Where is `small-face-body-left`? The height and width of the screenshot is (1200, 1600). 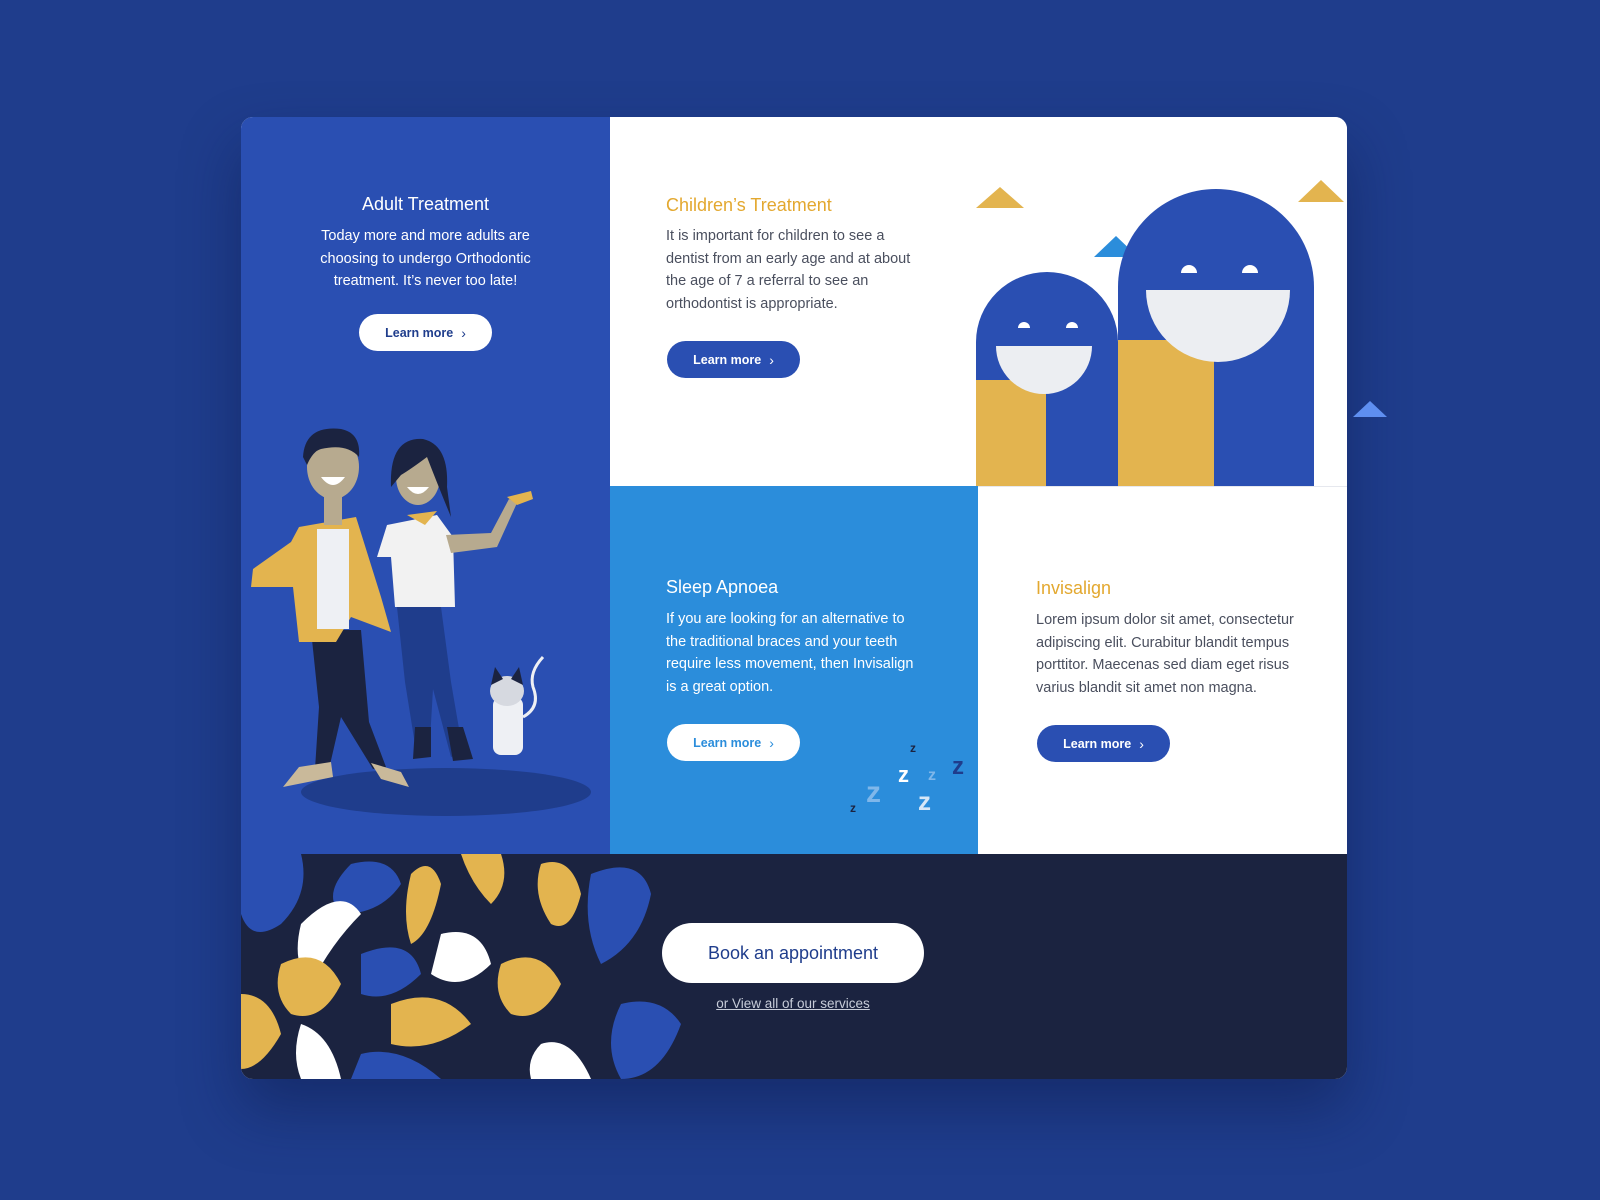 small-face-body-left is located at coordinates (1011, 433).